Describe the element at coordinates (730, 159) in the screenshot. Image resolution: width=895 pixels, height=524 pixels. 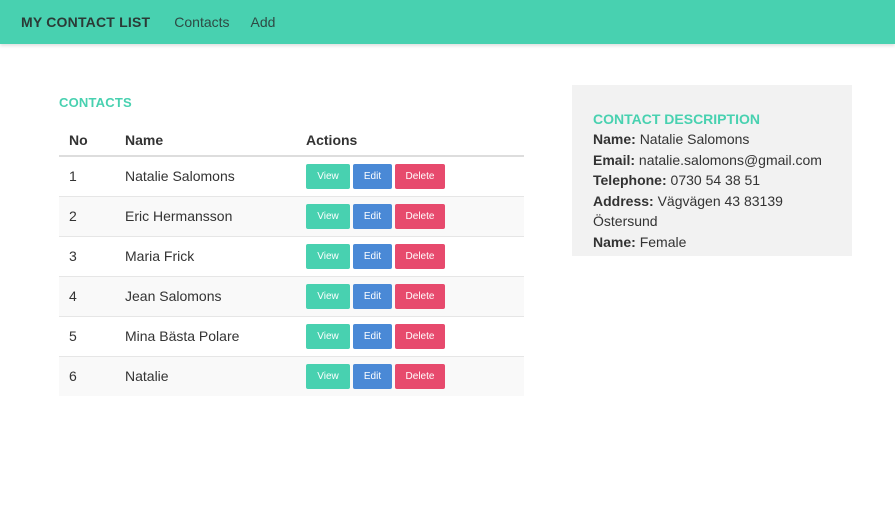
I see `description-email-value: natalie.salomons@gmail.com` at that location.